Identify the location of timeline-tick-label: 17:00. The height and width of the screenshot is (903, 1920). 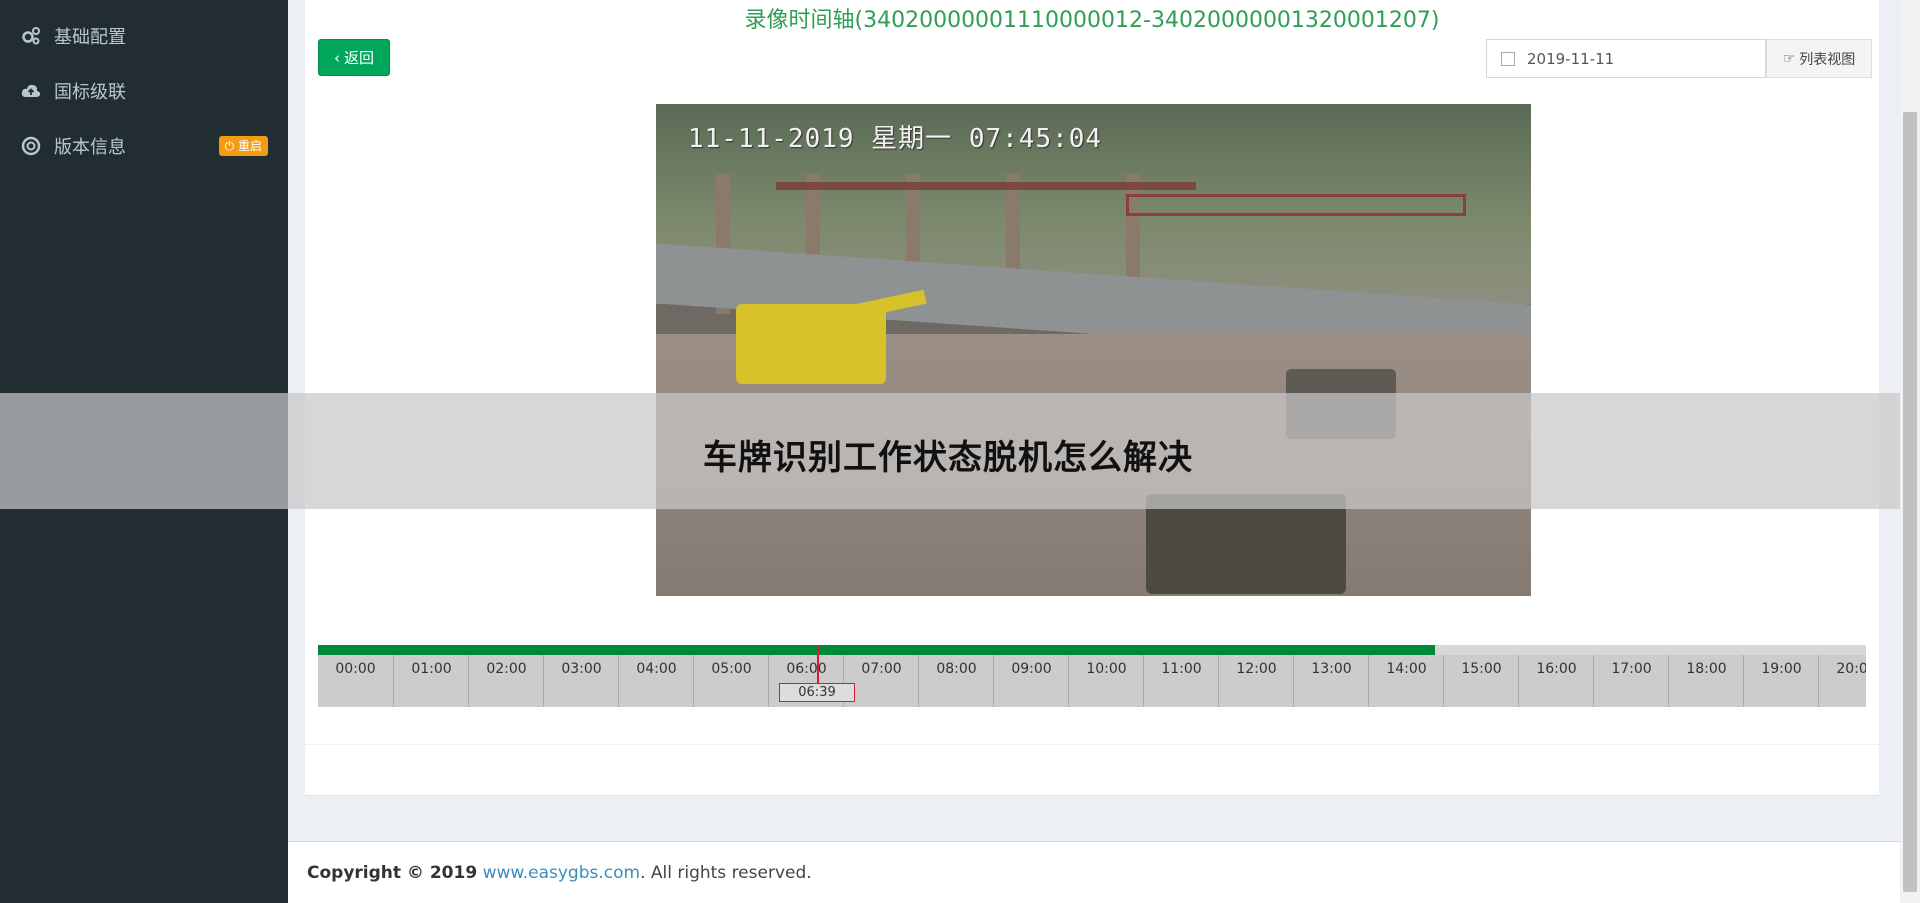
(1631, 669).